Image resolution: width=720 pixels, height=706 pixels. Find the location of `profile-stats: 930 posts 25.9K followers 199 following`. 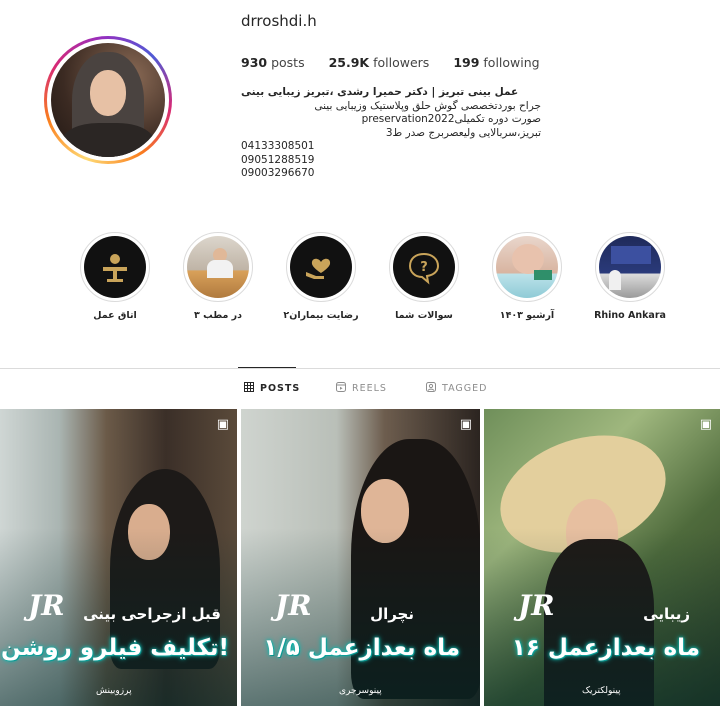

profile-stats: 930 posts 25.9K followers 199 following is located at coordinates (402, 62).